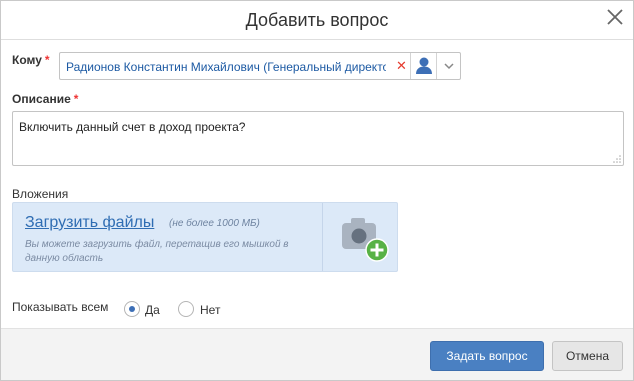 The image size is (634, 381). I want to click on description-label-text: Описание, so click(41, 99).